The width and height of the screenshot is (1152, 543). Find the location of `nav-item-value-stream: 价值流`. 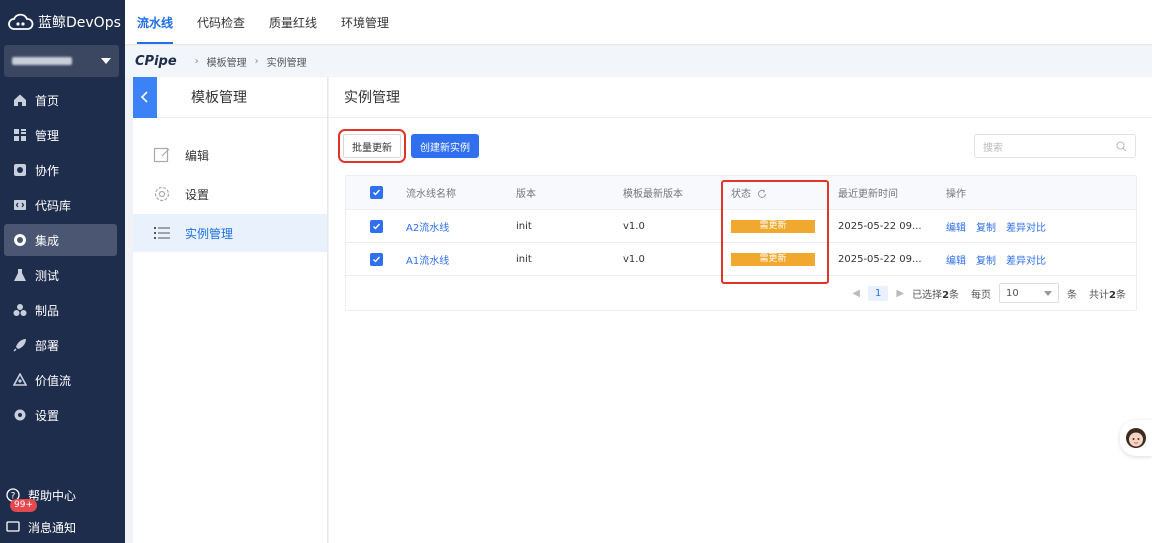

nav-item-value-stream: 价值流 is located at coordinates (60, 380).